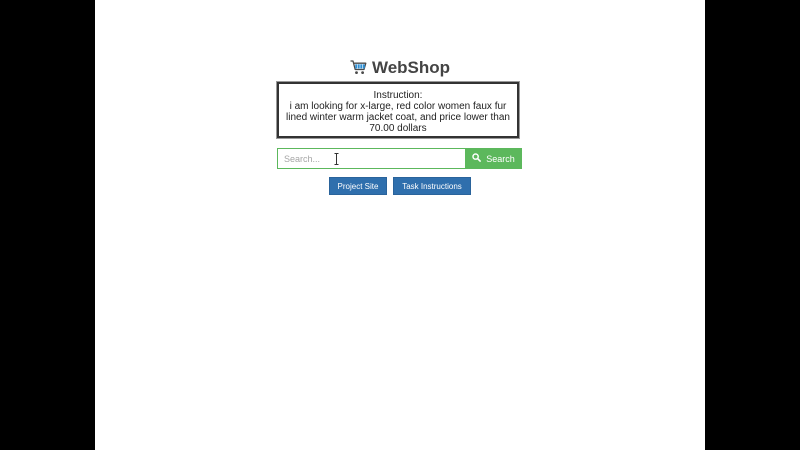 The image size is (800, 450). Describe the element at coordinates (477, 158) in the screenshot. I see `search-icon` at that location.